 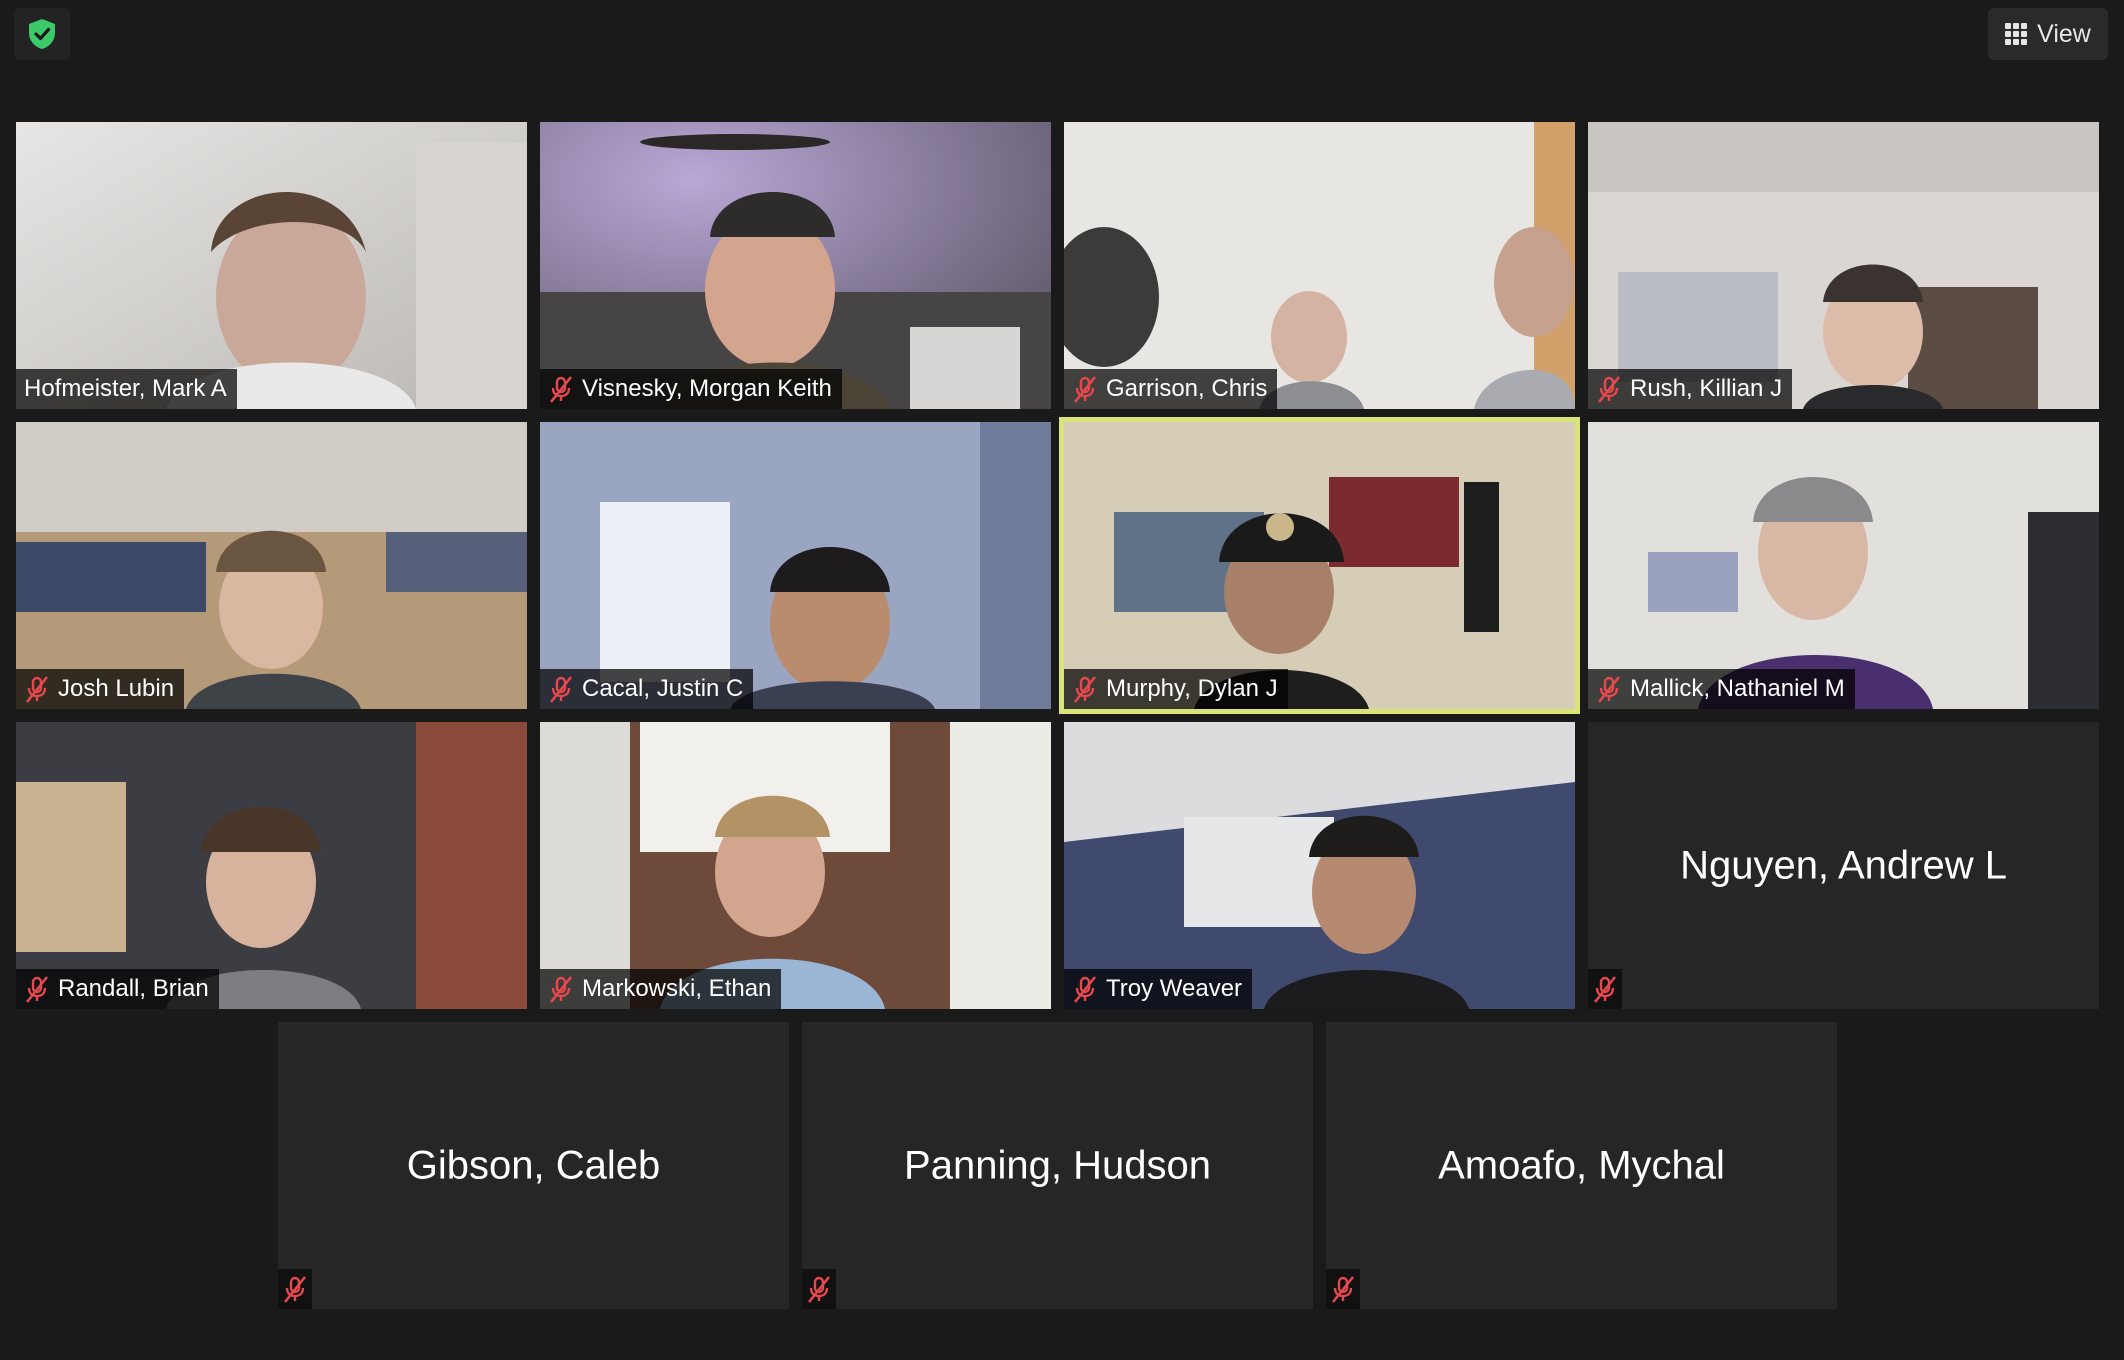 I want to click on participant-name-tag: Randall, Brian, so click(x=117, y=989).